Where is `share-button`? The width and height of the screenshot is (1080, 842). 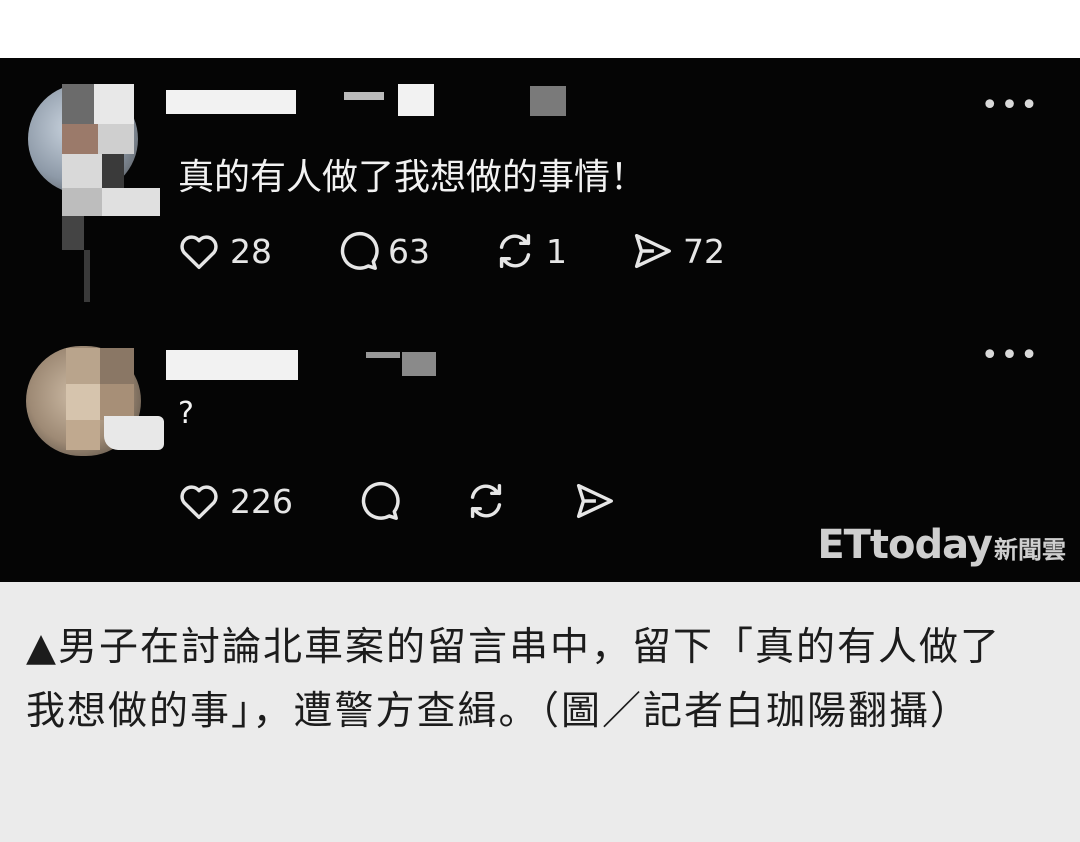 share-button is located at coordinates (594, 501).